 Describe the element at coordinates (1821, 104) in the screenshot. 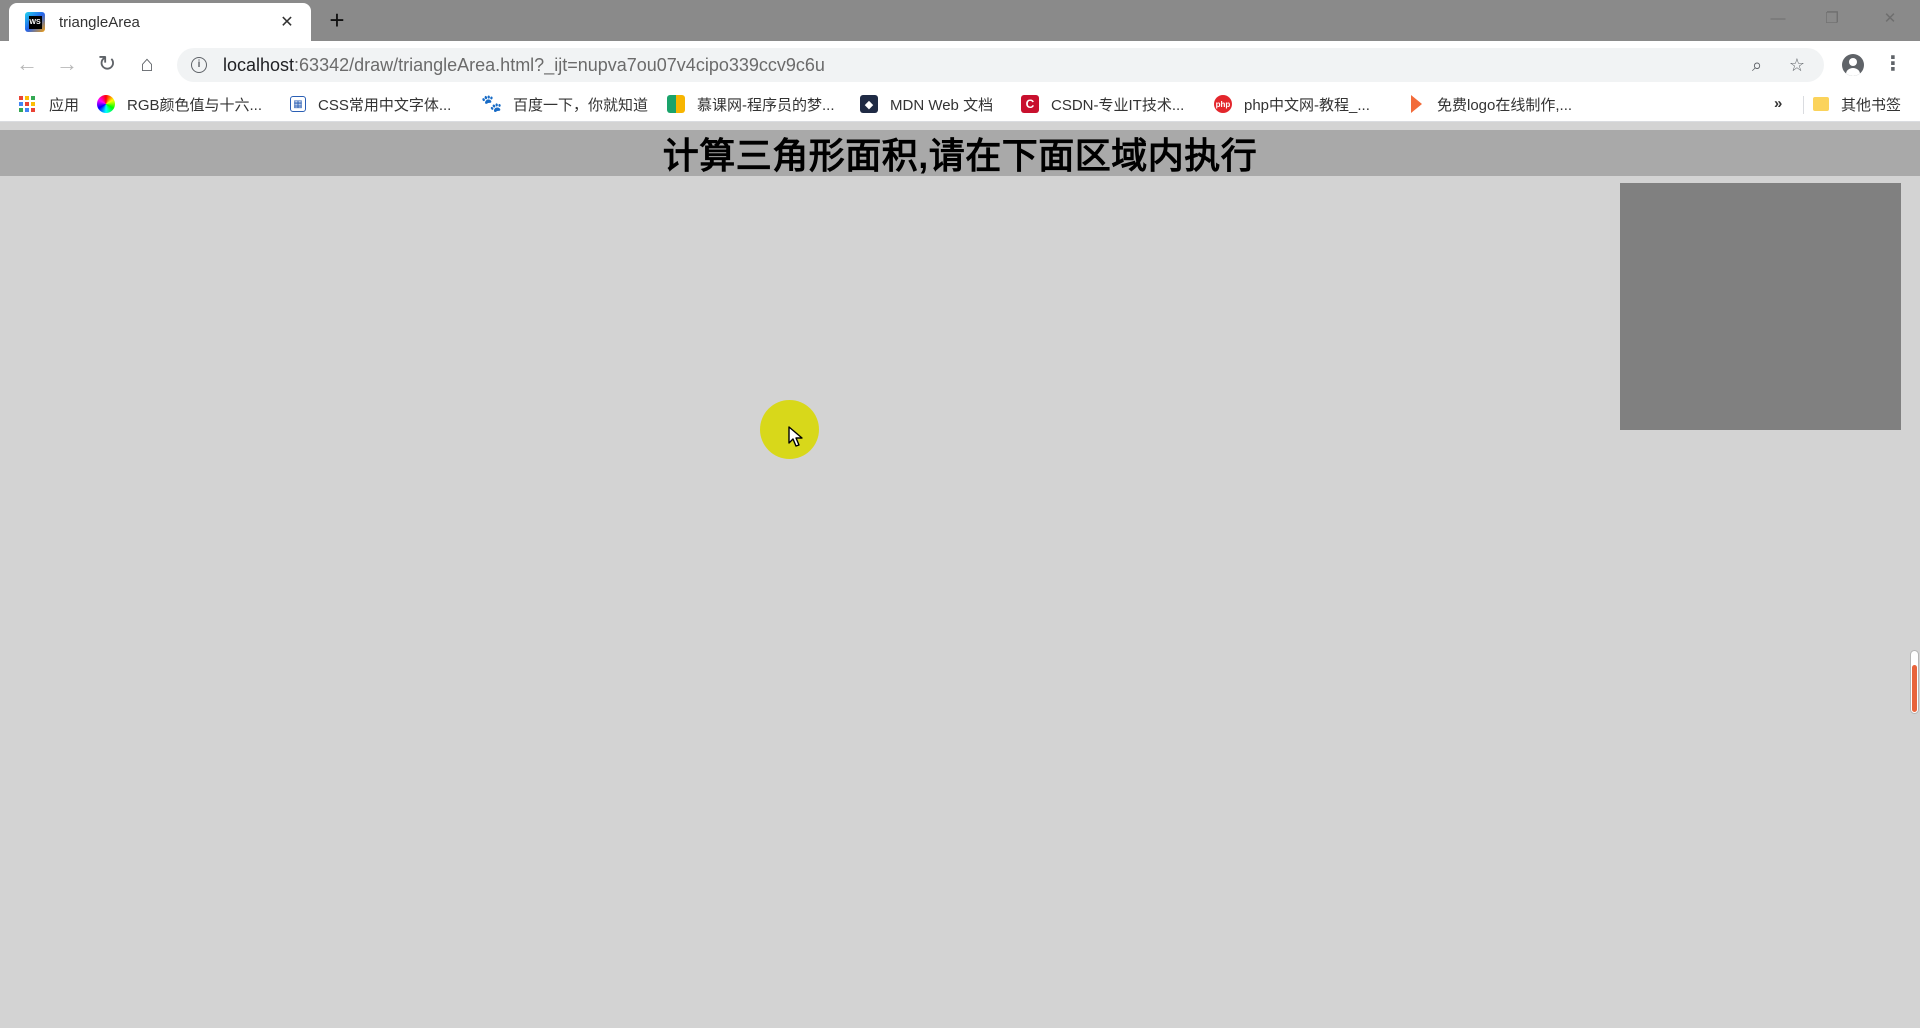

I see `folder-icon` at that location.